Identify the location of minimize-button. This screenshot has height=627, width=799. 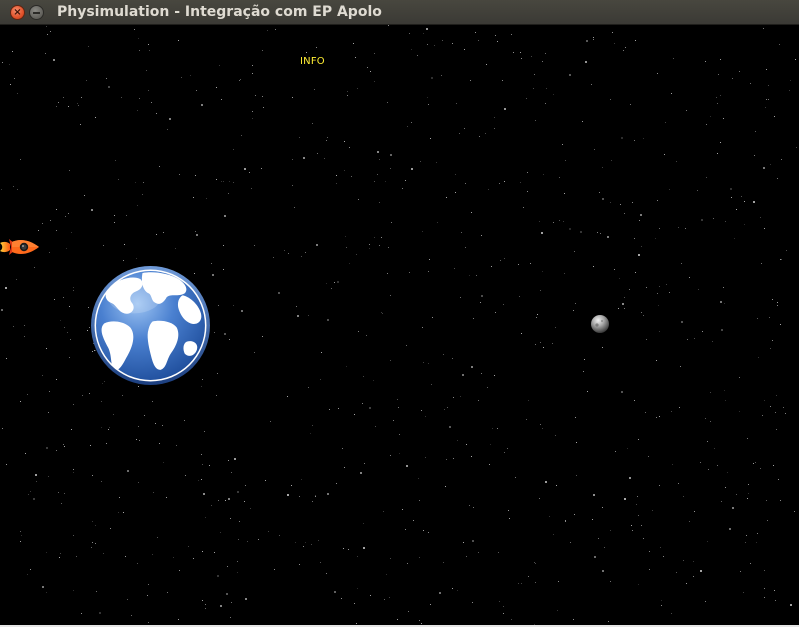
(36, 12).